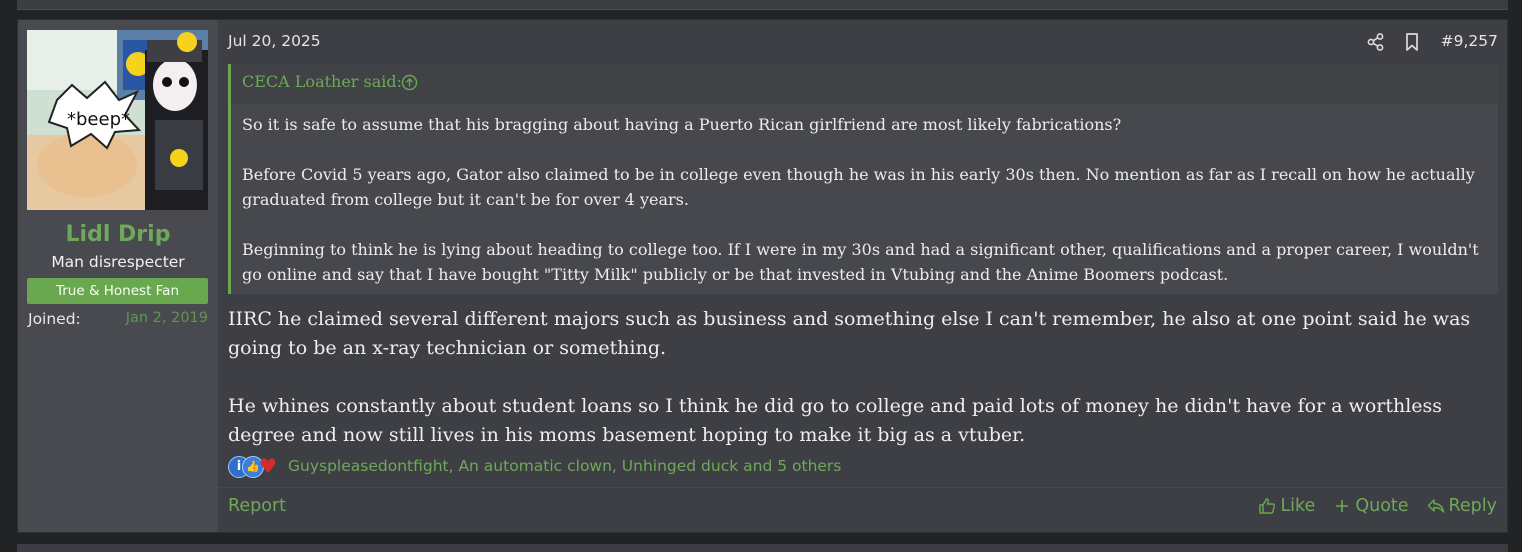 Image resolution: width=1522 pixels, height=552 pixels. I want to click on post-number: #9,257, so click(1469, 41).